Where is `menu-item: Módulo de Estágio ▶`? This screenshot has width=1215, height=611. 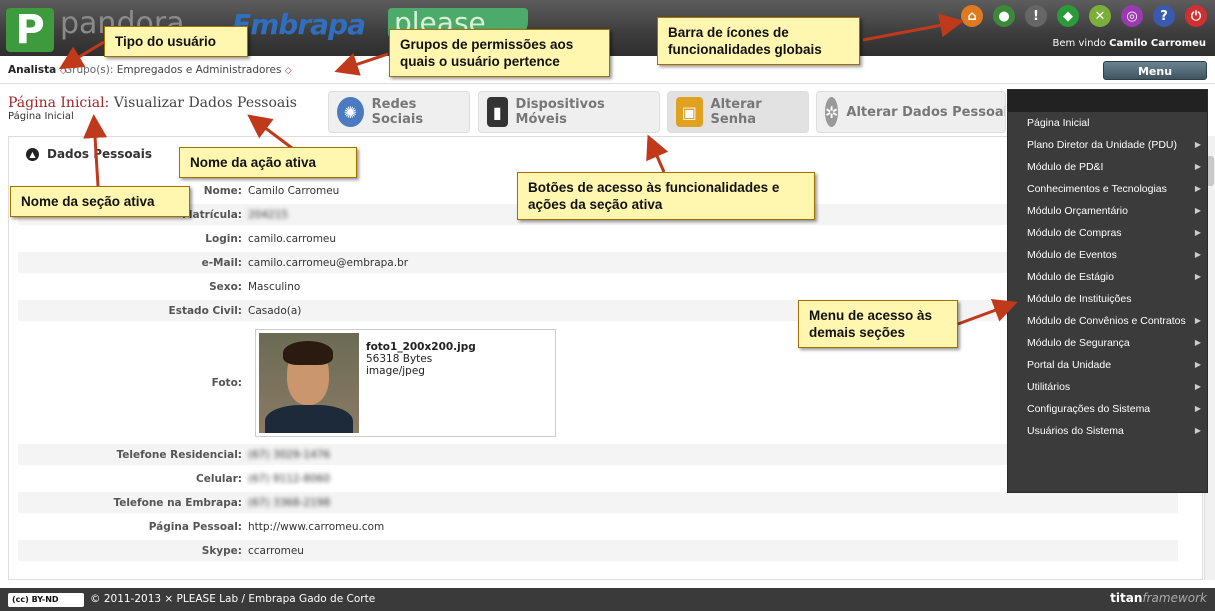 menu-item: Módulo de Estágio ▶ is located at coordinates (1107, 277).